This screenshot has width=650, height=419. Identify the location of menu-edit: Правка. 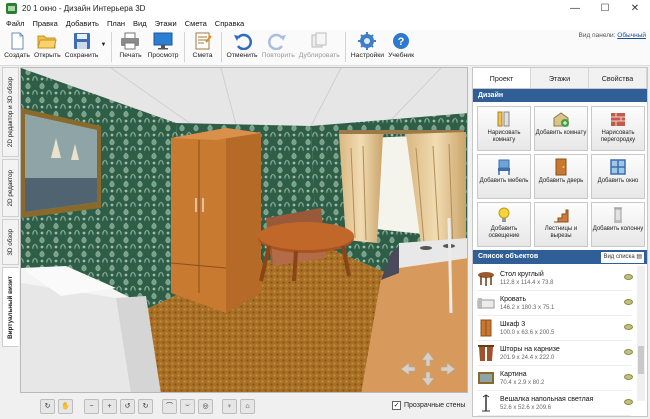
(44, 23).